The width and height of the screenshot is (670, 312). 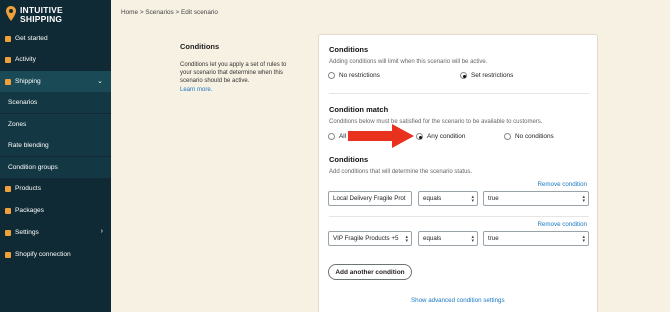 I want to click on condition-match-title: Condition match, so click(x=359, y=109).